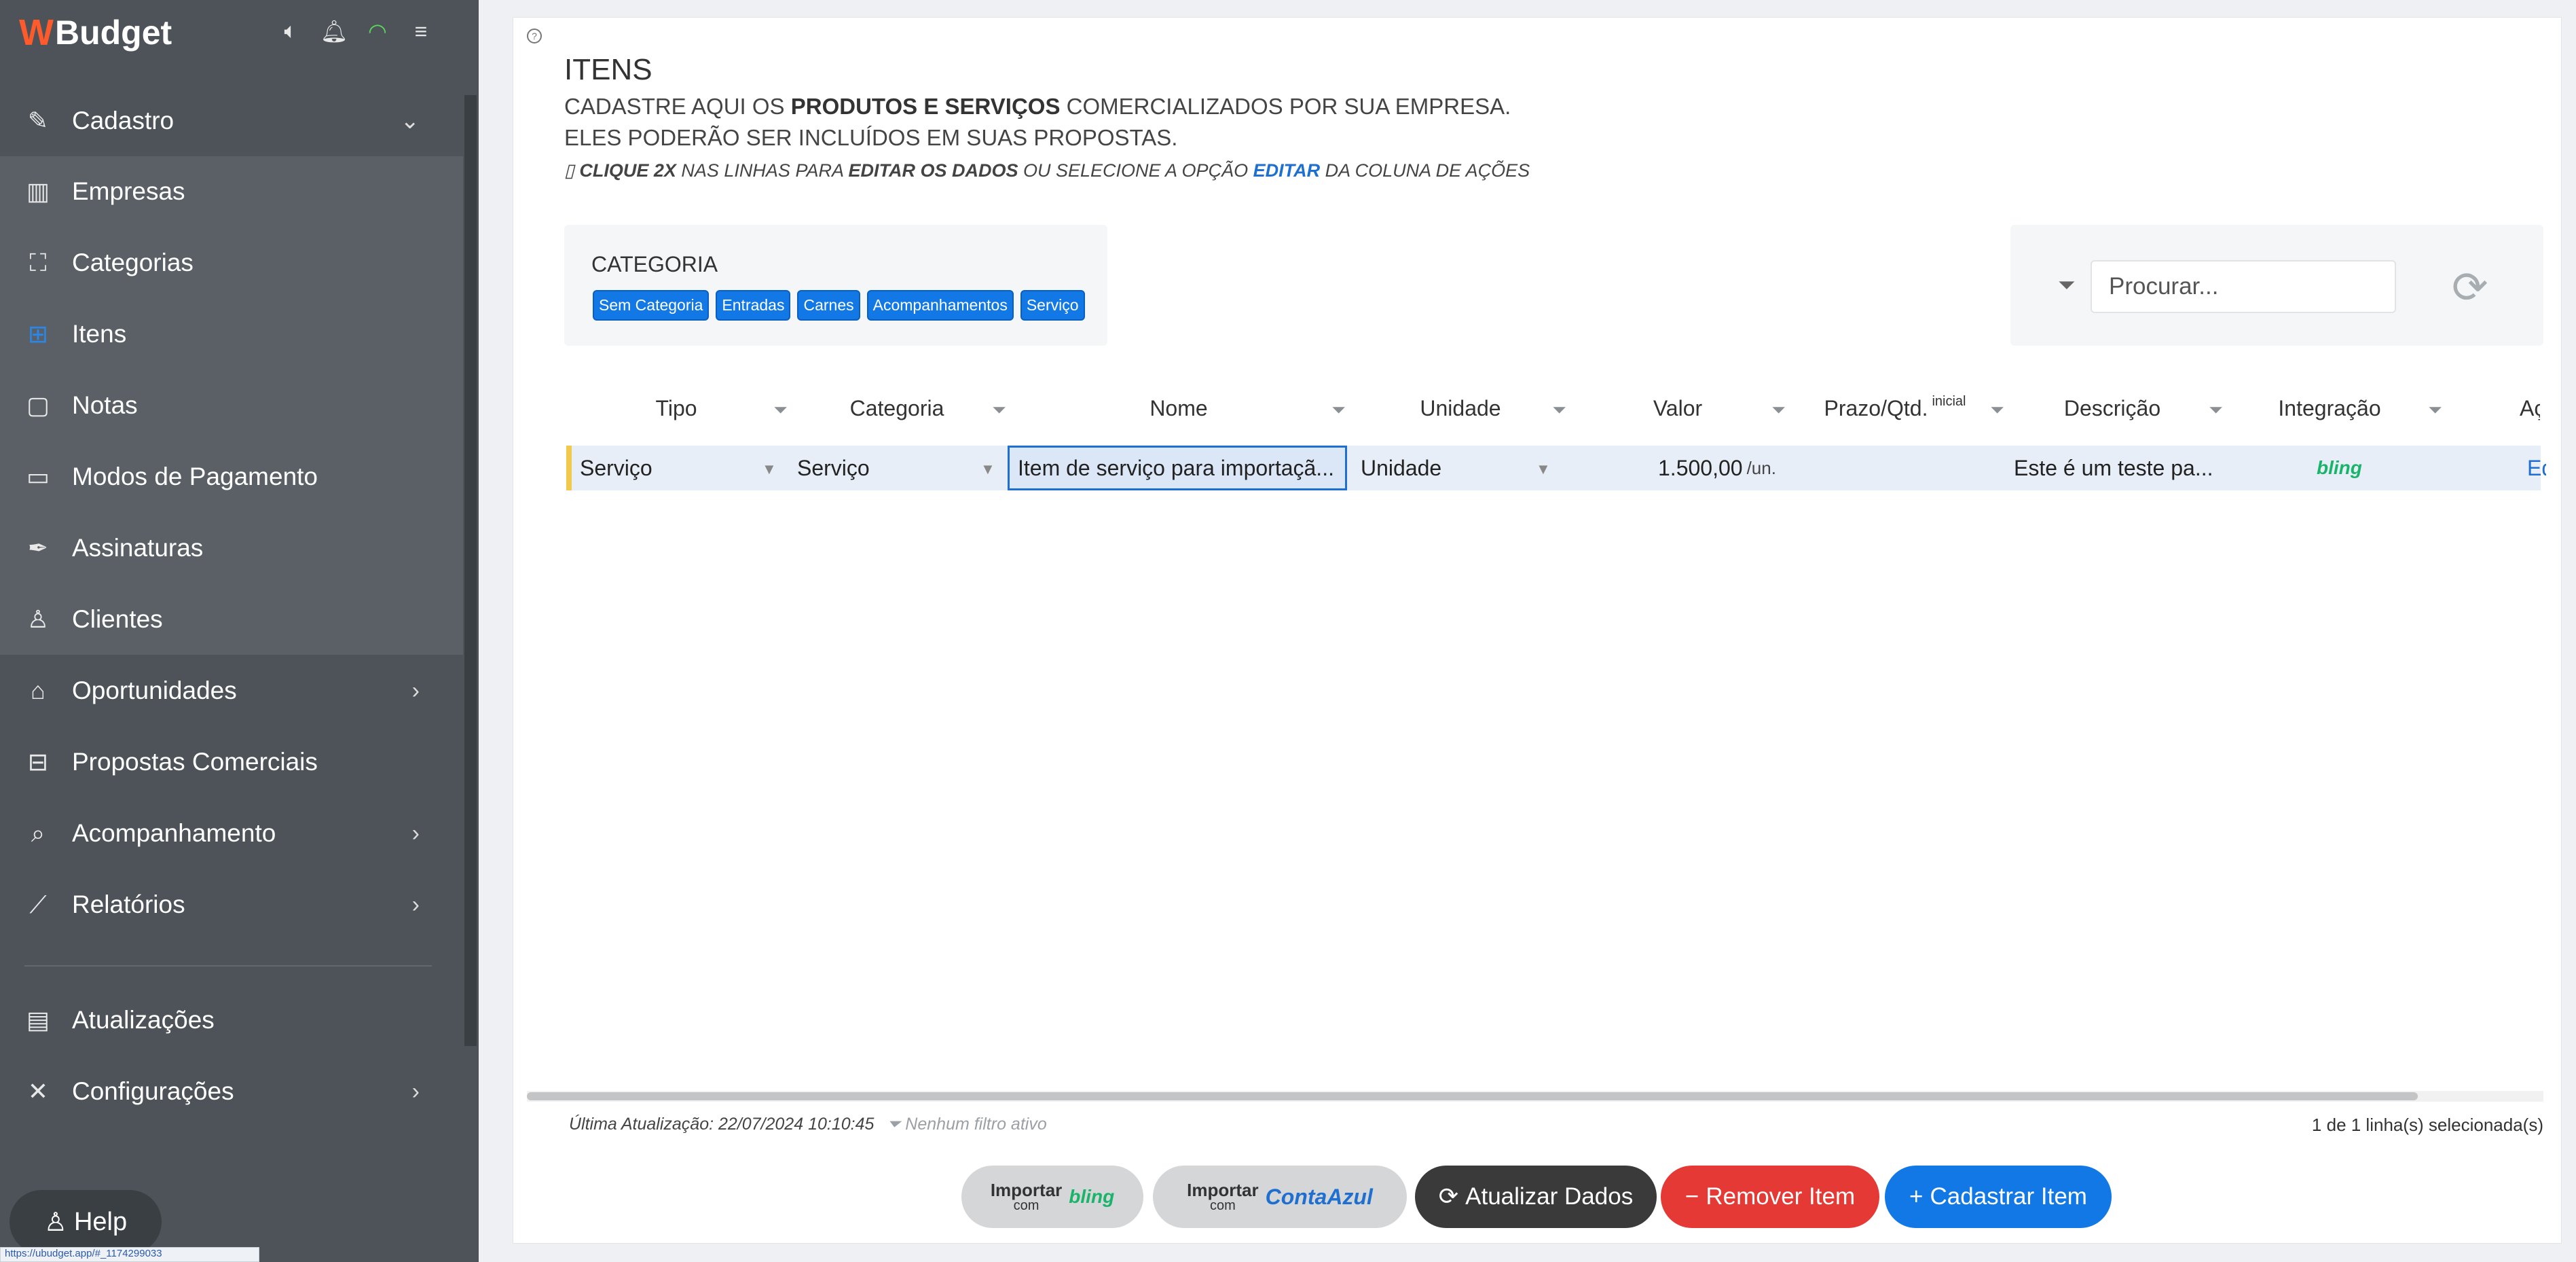 The image size is (2576, 1262). What do you see at coordinates (38, 476) in the screenshot?
I see `money-icon: ▭` at bounding box center [38, 476].